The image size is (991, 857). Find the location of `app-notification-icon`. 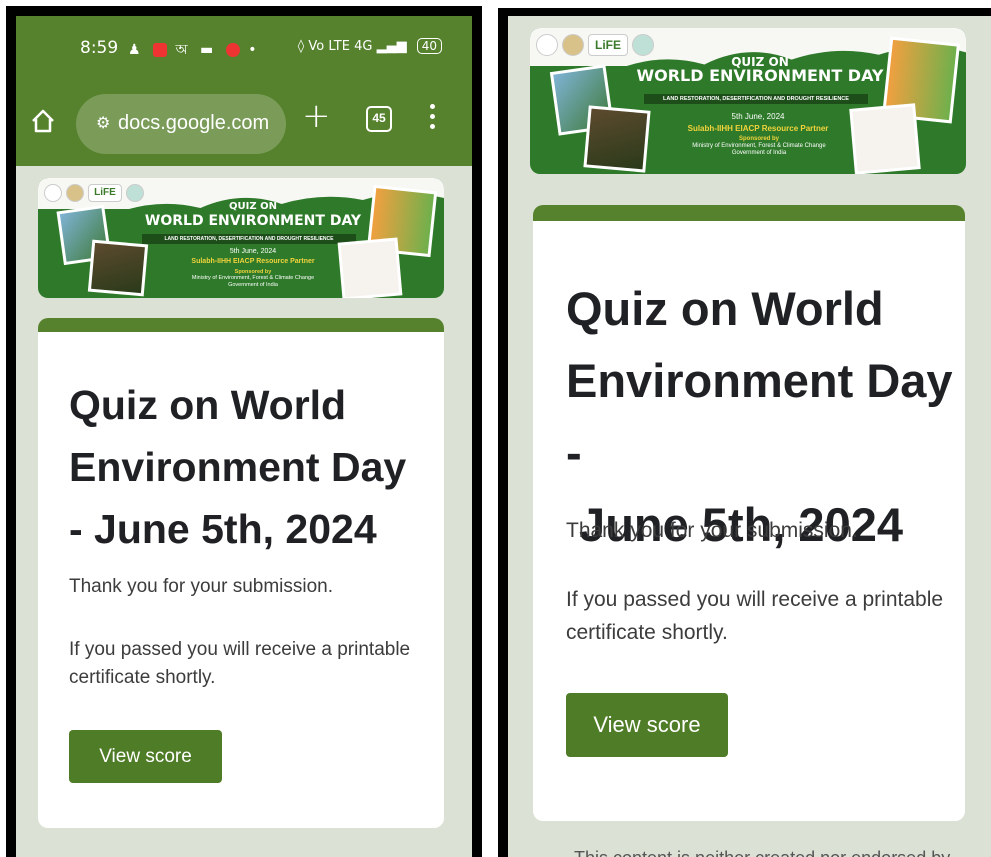

app-notification-icon is located at coordinates (160, 50).